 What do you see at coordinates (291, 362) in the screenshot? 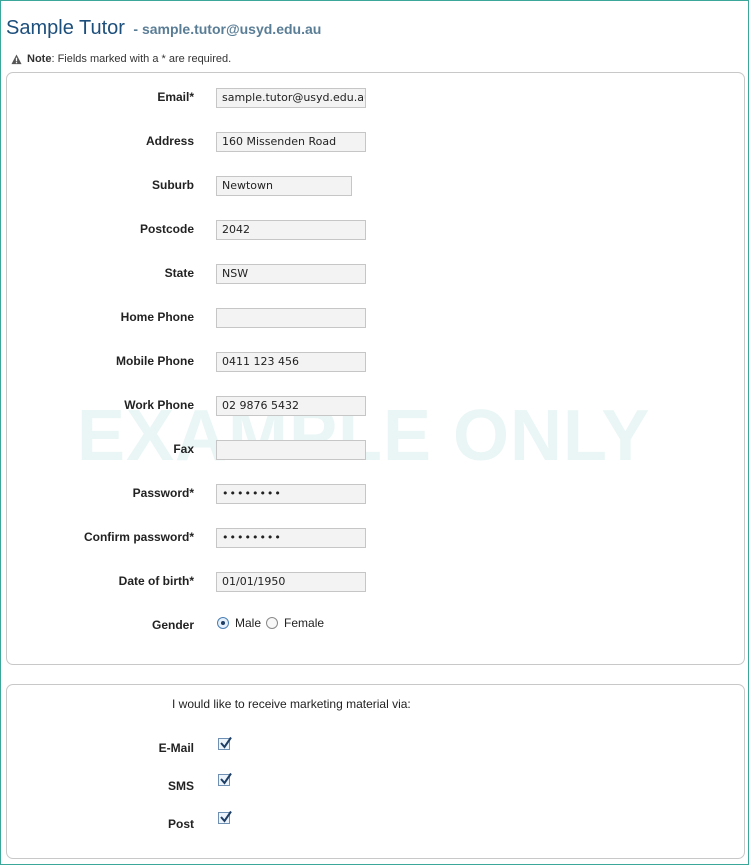
I see `mobile-phone-field: 0411 123 456` at bounding box center [291, 362].